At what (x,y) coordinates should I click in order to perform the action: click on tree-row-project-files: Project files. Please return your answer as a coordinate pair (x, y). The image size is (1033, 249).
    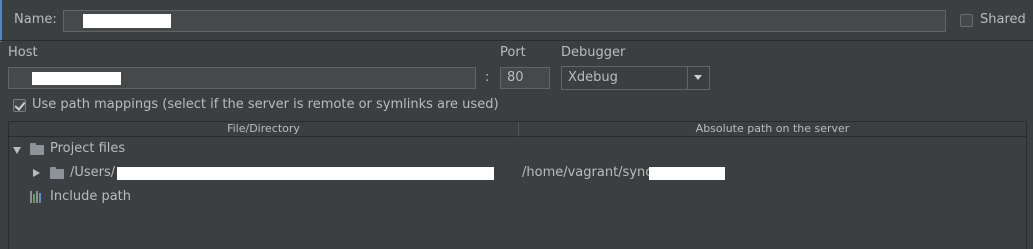
    Looking at the image, I should click on (517, 149).